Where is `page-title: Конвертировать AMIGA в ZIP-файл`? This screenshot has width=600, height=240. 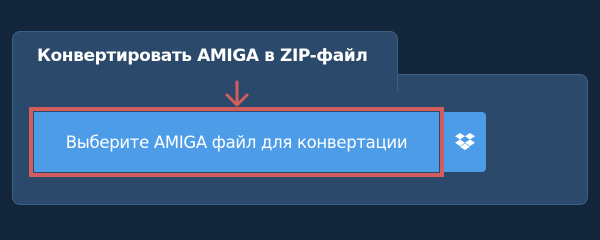 page-title: Конвертировать AMIGA в ZIP-файл is located at coordinates (202, 56).